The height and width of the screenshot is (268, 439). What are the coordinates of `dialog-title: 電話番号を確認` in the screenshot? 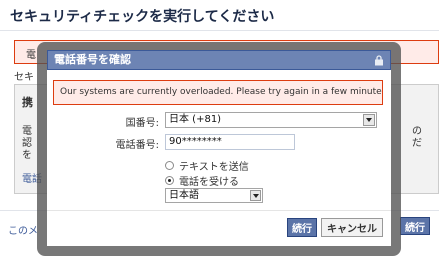 It's located at (92, 59).